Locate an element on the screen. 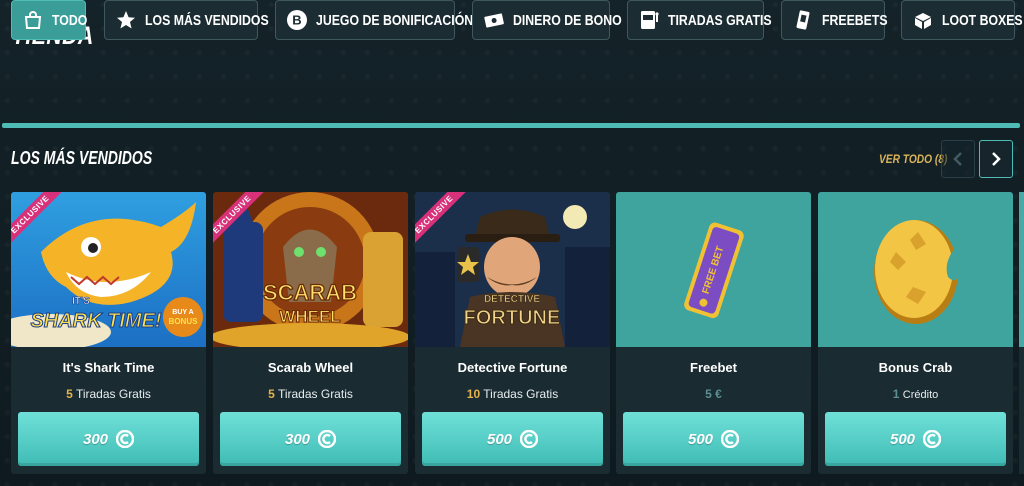 This screenshot has width=1024, height=486. box-icon is located at coordinates (923, 20).